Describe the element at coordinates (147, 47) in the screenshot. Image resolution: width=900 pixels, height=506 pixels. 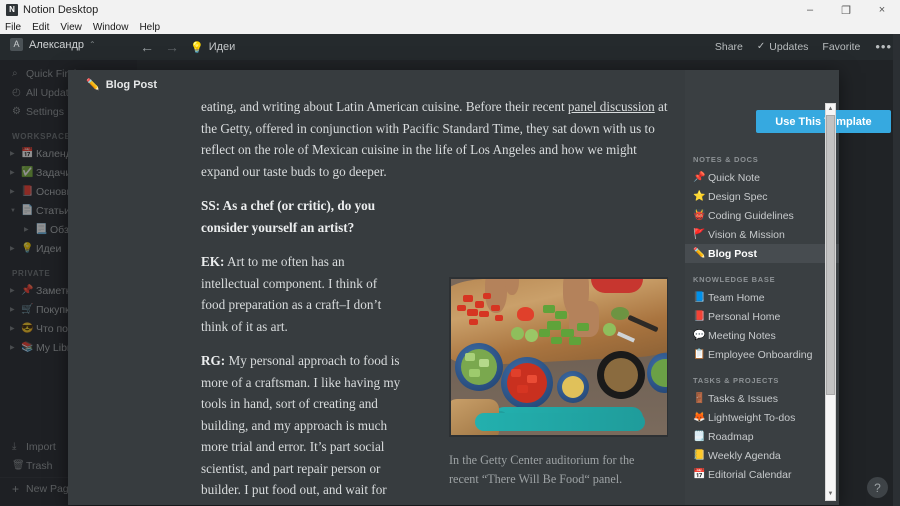
I see `back-arrow-icon: ←` at that location.